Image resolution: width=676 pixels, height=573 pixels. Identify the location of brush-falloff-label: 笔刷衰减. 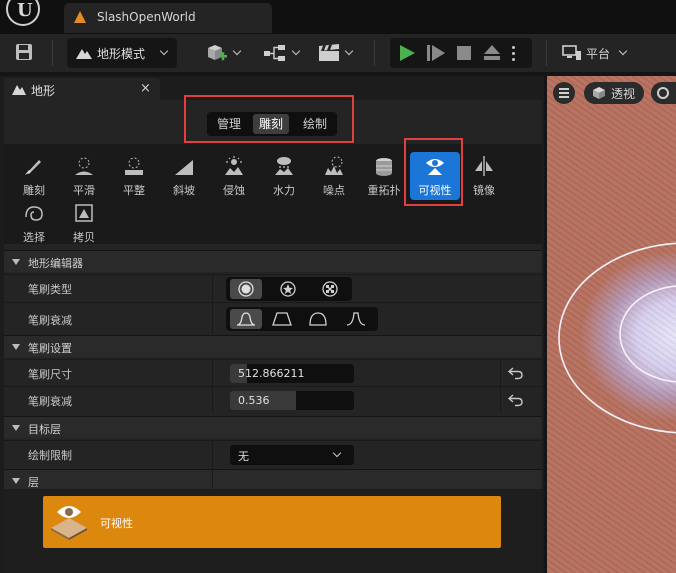
(50, 401).